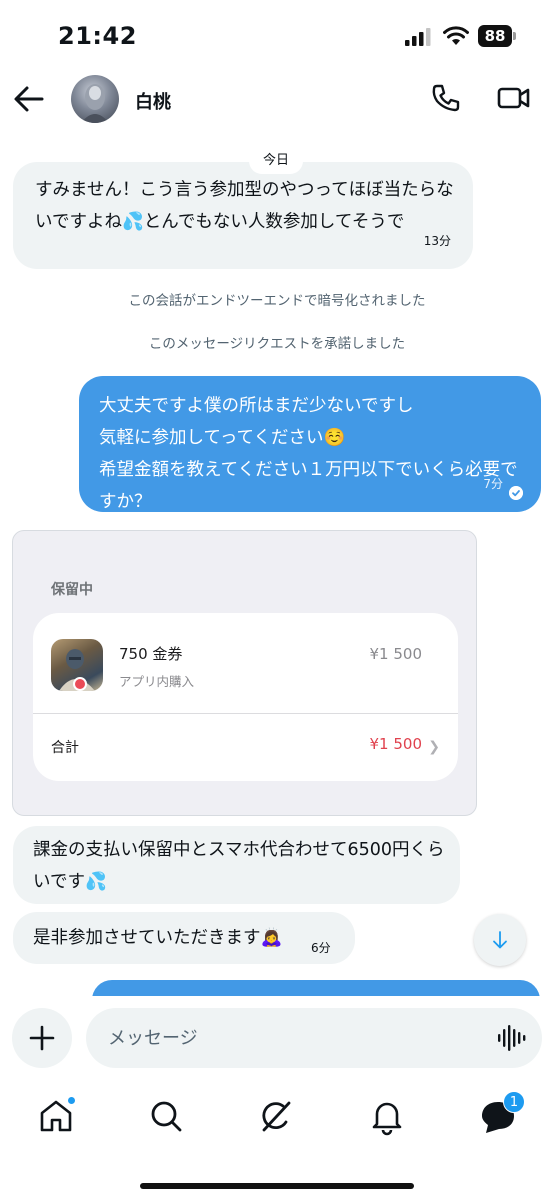  What do you see at coordinates (446, 98) in the screenshot?
I see `phone-icon` at bounding box center [446, 98].